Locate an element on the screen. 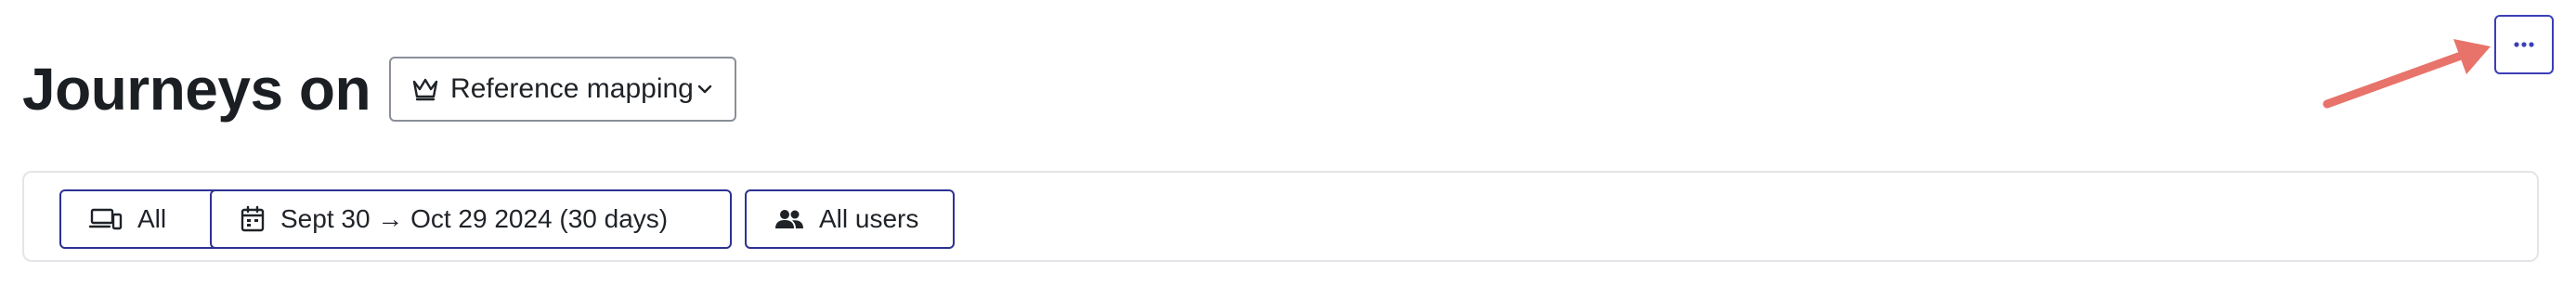 This screenshot has height=286, width=2576. ellipsis-icon is located at coordinates (2524, 44).